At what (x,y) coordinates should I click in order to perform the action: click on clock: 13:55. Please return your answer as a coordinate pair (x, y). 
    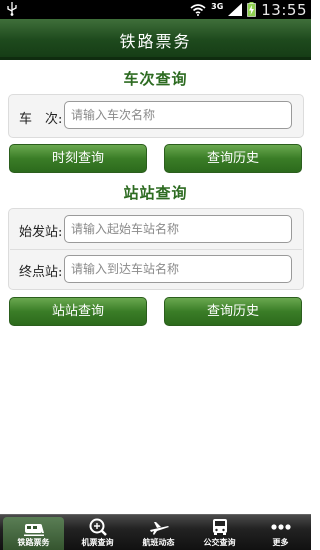
    Looking at the image, I should click on (284, 9).